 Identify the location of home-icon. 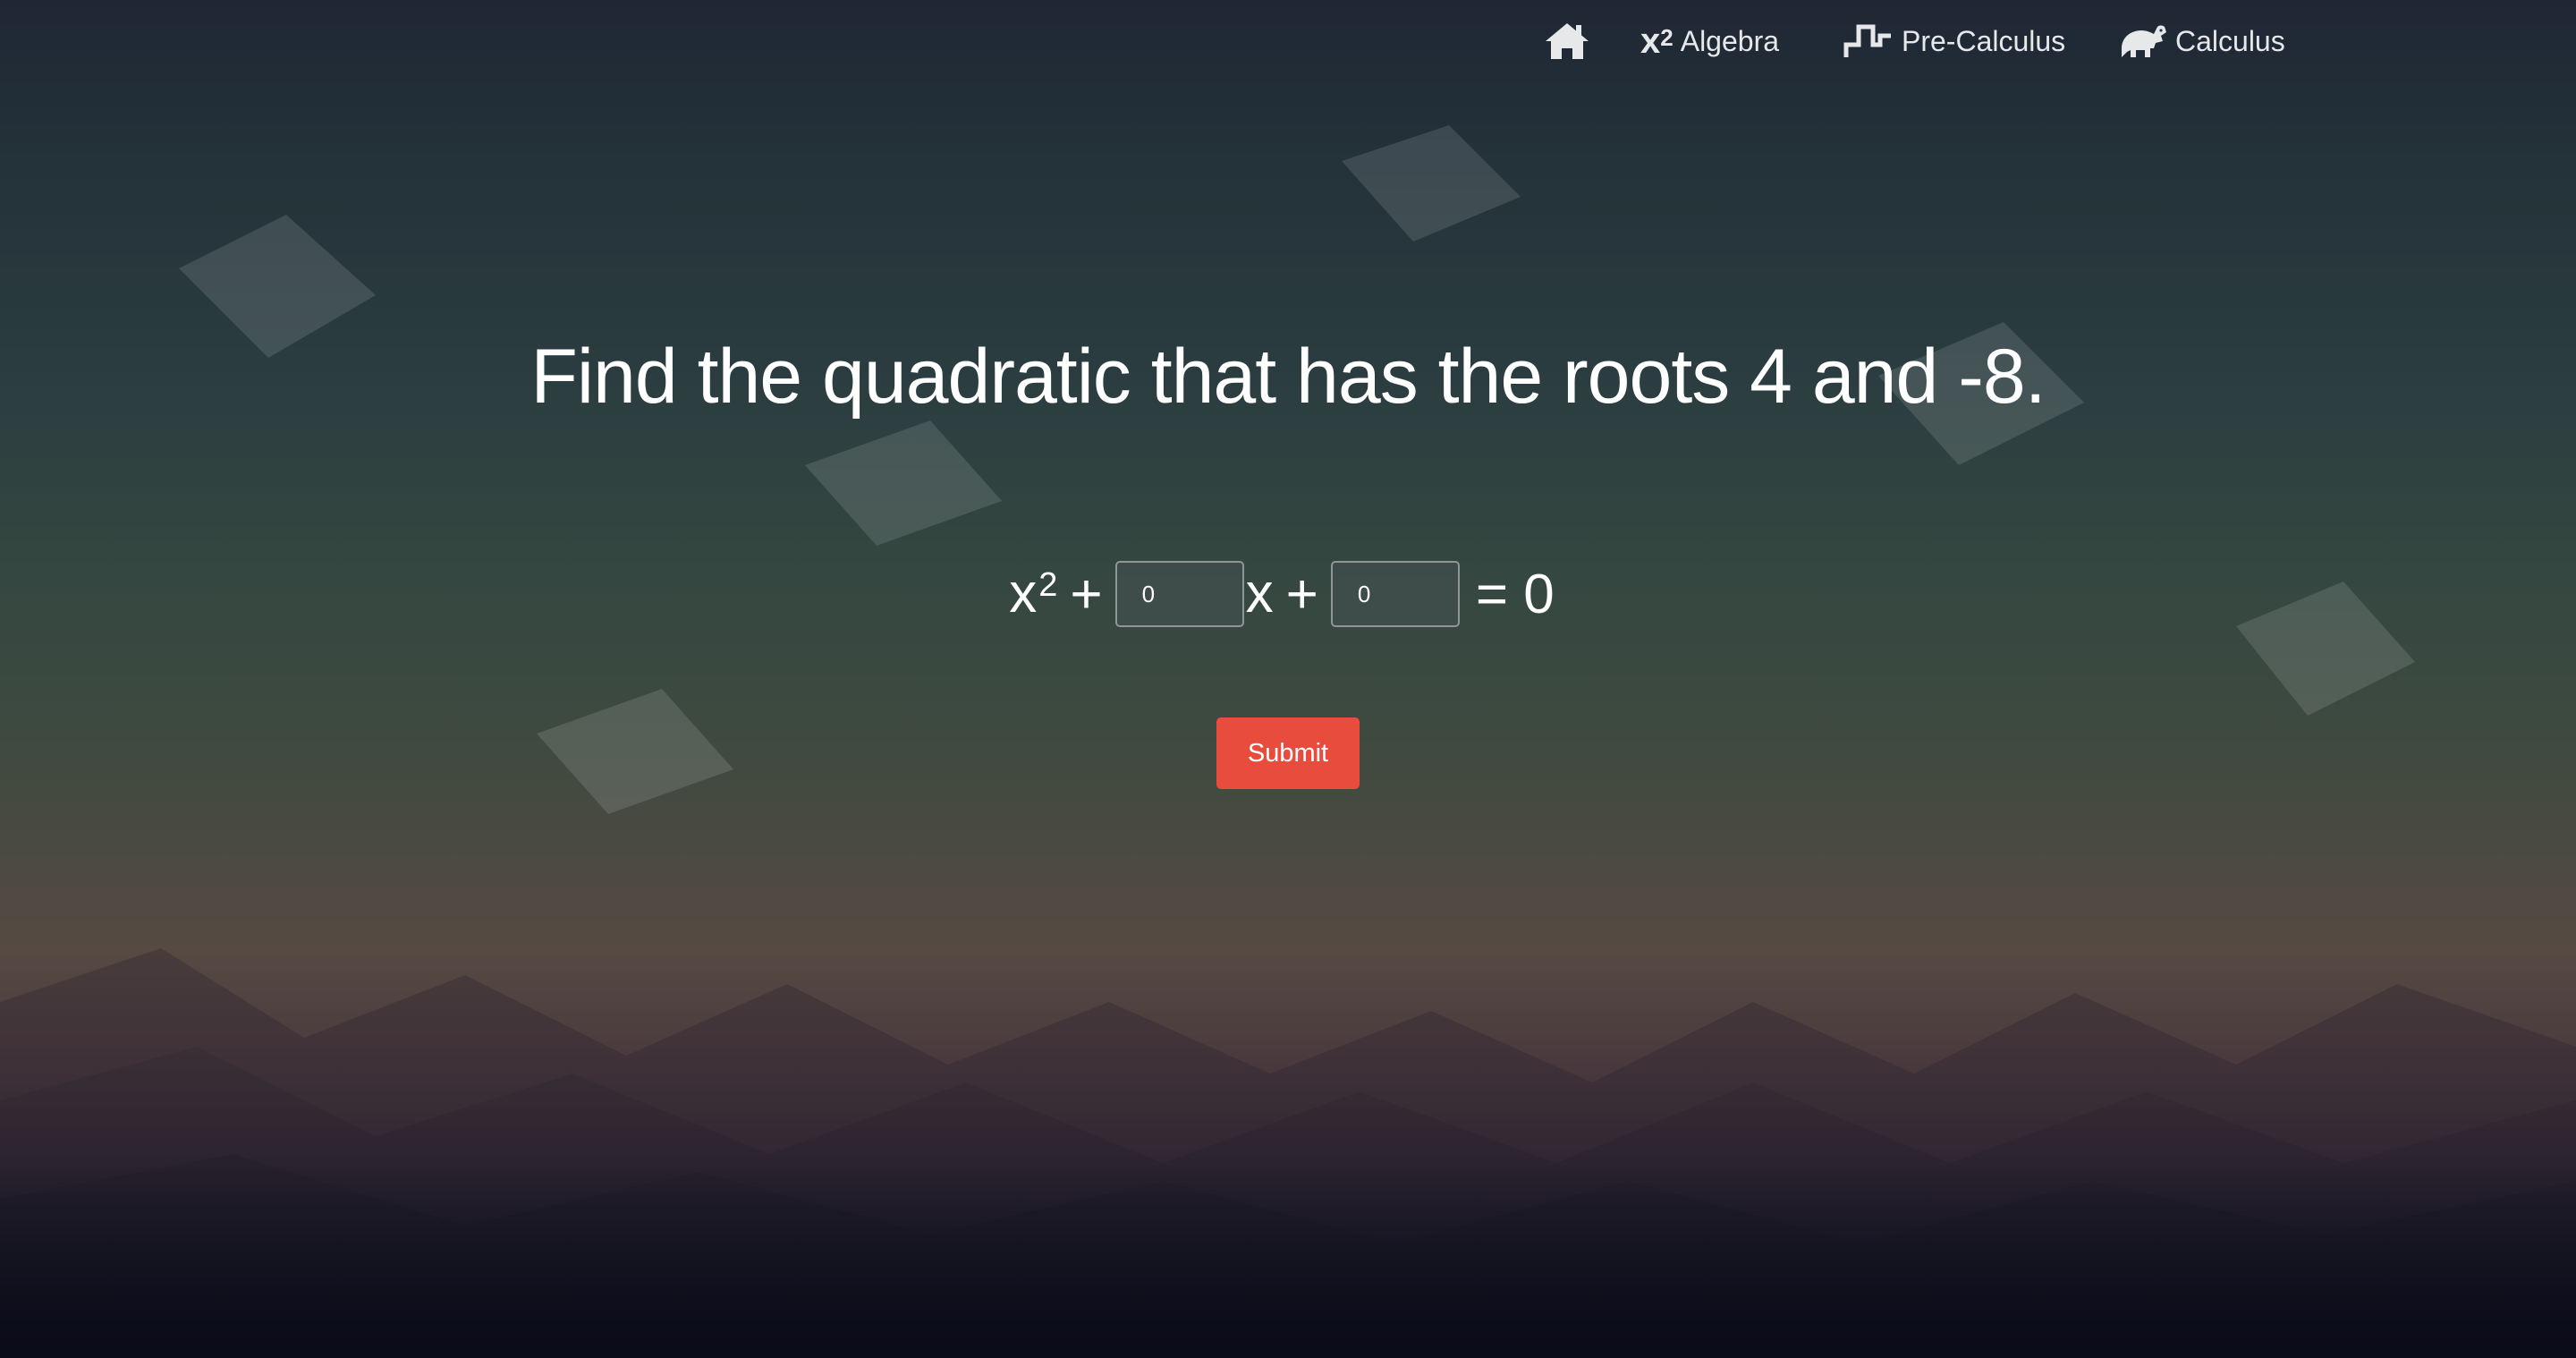
(1567, 41).